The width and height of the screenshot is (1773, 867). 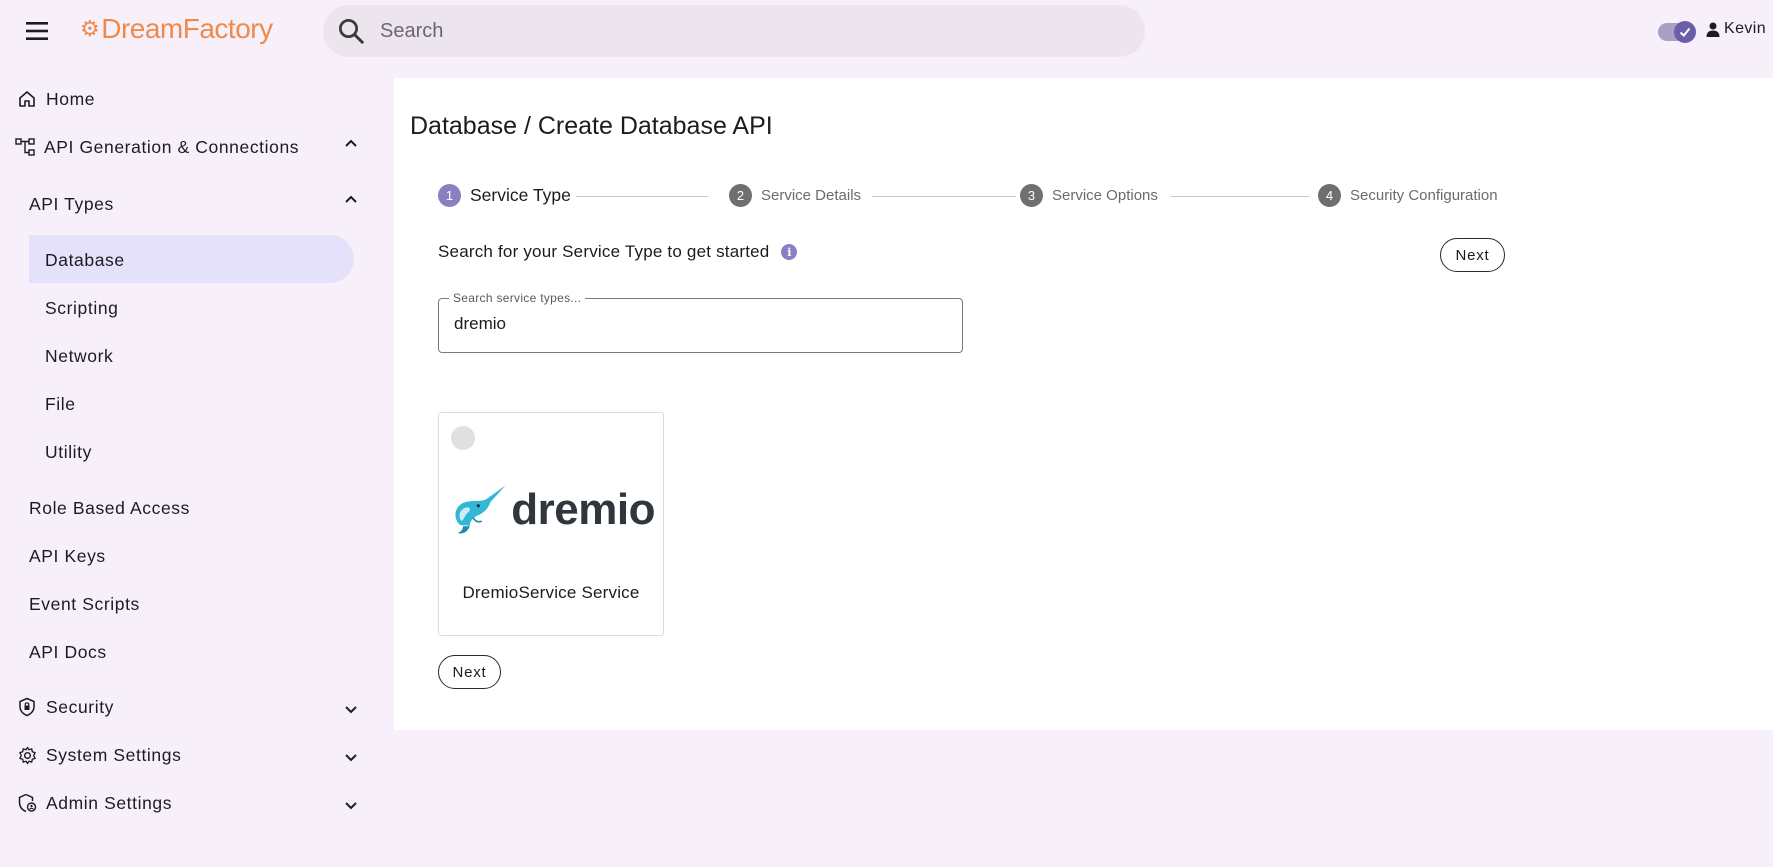 I want to click on step-label: Service Options, so click(x=1105, y=195).